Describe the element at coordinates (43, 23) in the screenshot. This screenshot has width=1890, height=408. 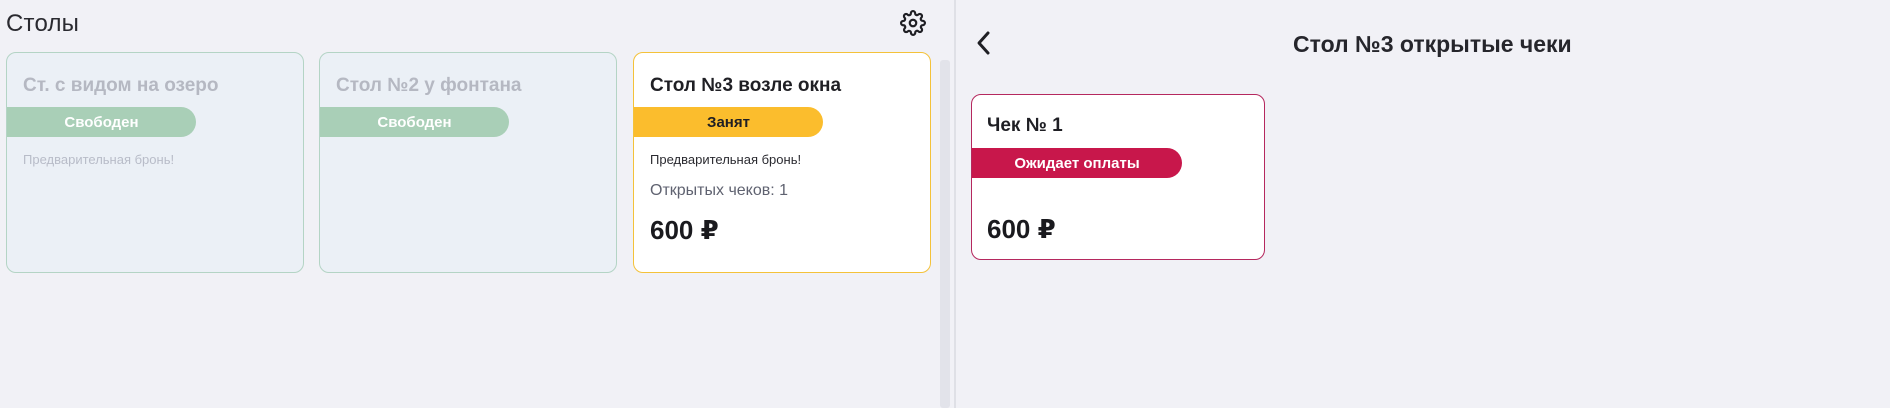
I see `tables-title: Столы` at that location.